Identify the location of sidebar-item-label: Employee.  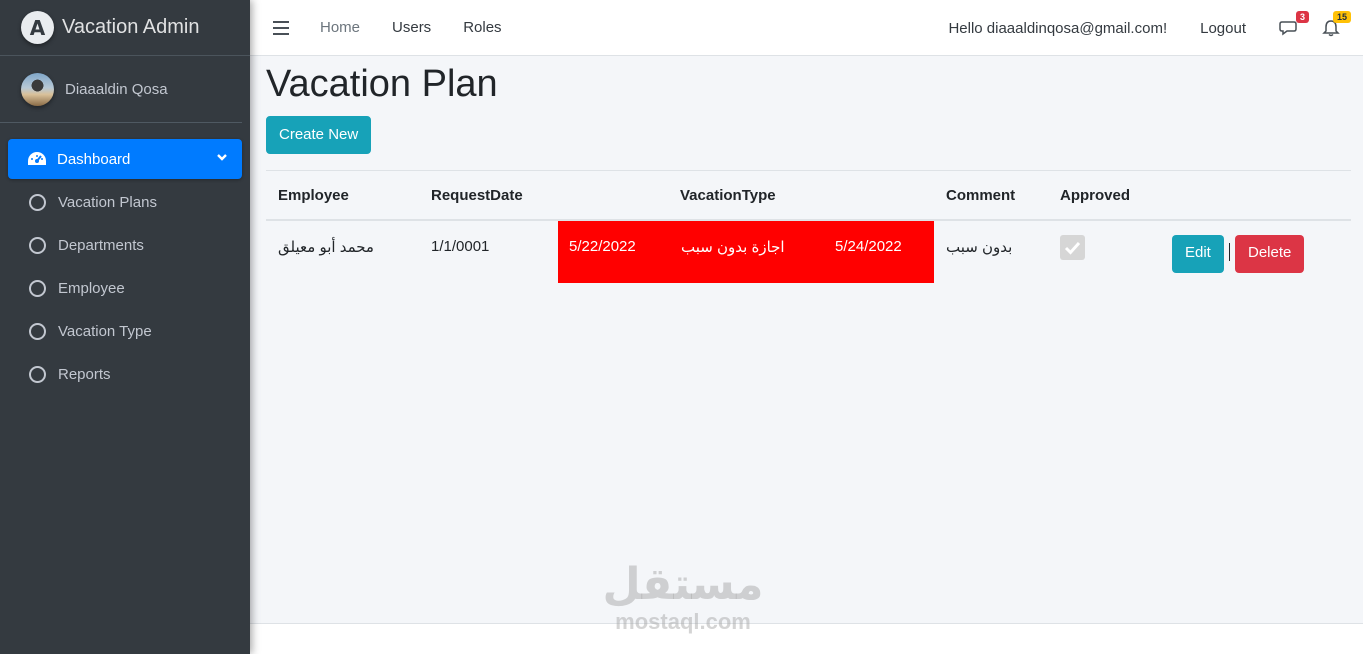
(91, 288).